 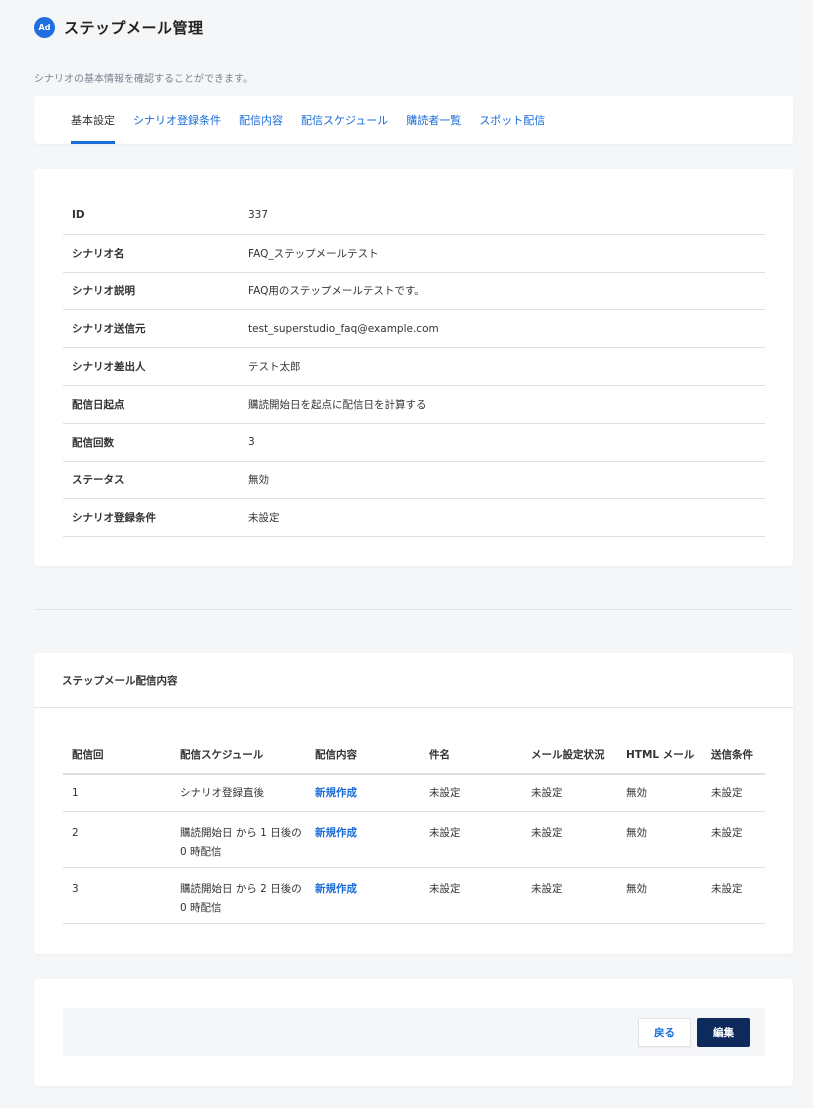 I want to click on cell-num: 2, so click(x=75, y=833).